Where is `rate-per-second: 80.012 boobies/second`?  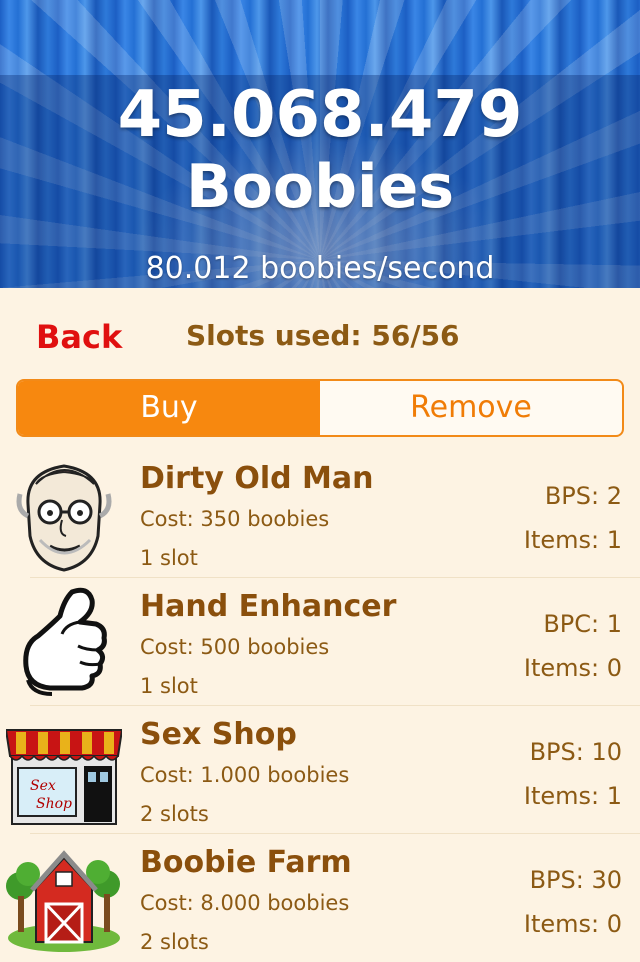
rate-per-second: 80.012 boobies/second is located at coordinates (320, 268).